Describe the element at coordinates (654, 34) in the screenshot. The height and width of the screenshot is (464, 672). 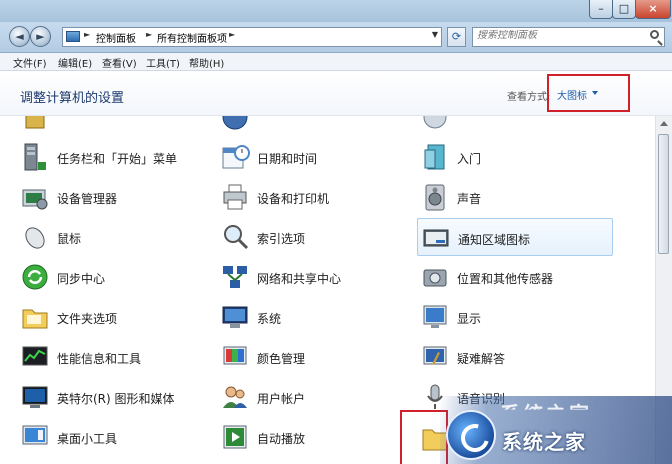
I see `search-icon` at that location.